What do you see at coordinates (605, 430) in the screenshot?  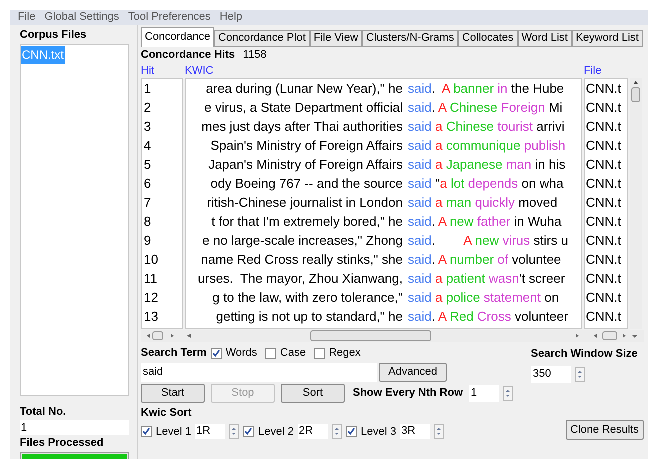 I see `clone-results-button: Clone Results` at bounding box center [605, 430].